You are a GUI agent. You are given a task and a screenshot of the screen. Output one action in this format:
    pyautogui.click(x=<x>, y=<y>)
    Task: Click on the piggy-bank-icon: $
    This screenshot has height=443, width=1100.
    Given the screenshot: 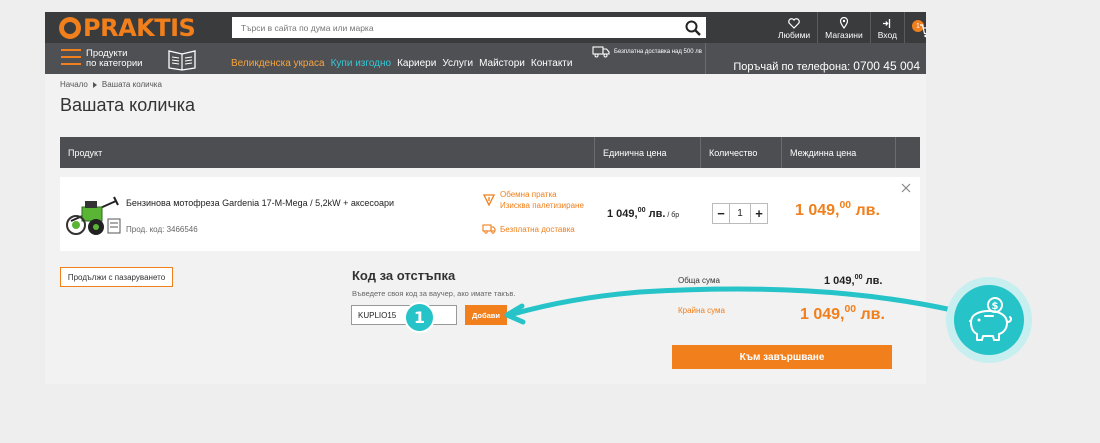 What is the action you would take?
    pyautogui.click(x=990, y=319)
    